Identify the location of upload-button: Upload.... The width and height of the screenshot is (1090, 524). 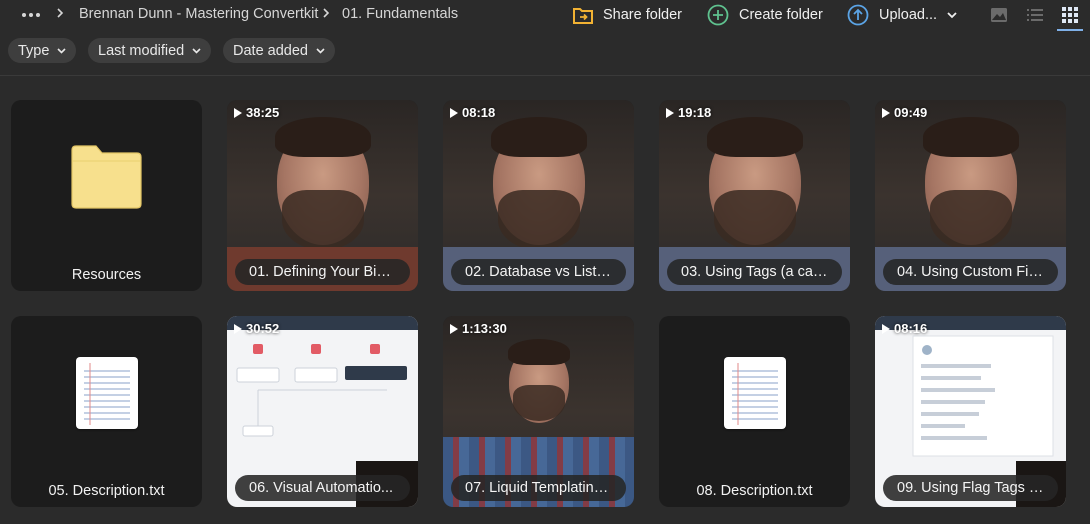
(902, 15).